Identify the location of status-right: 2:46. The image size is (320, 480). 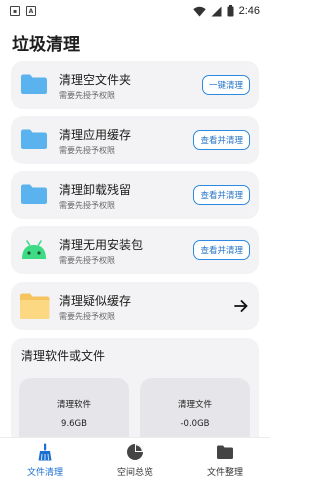
(226, 11).